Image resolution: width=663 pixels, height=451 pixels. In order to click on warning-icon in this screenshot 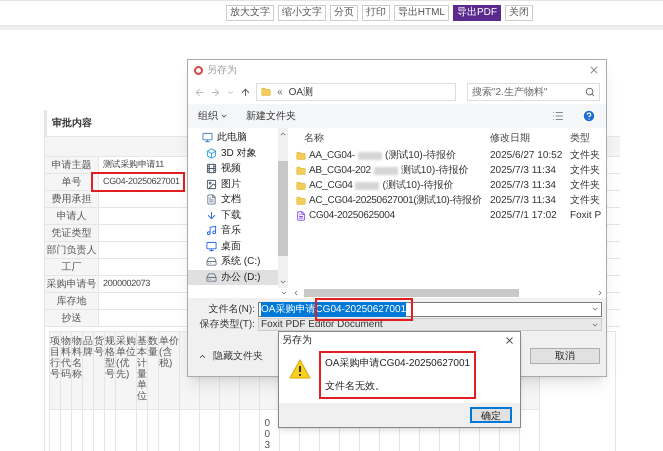, I will do `click(300, 369)`.